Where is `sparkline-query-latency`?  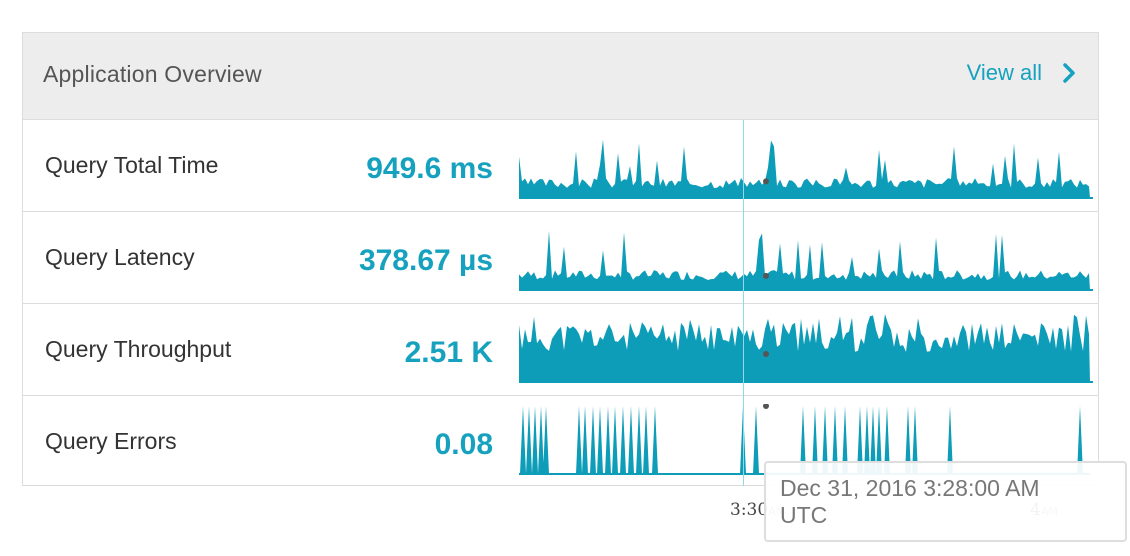
sparkline-query-latency is located at coordinates (805, 259).